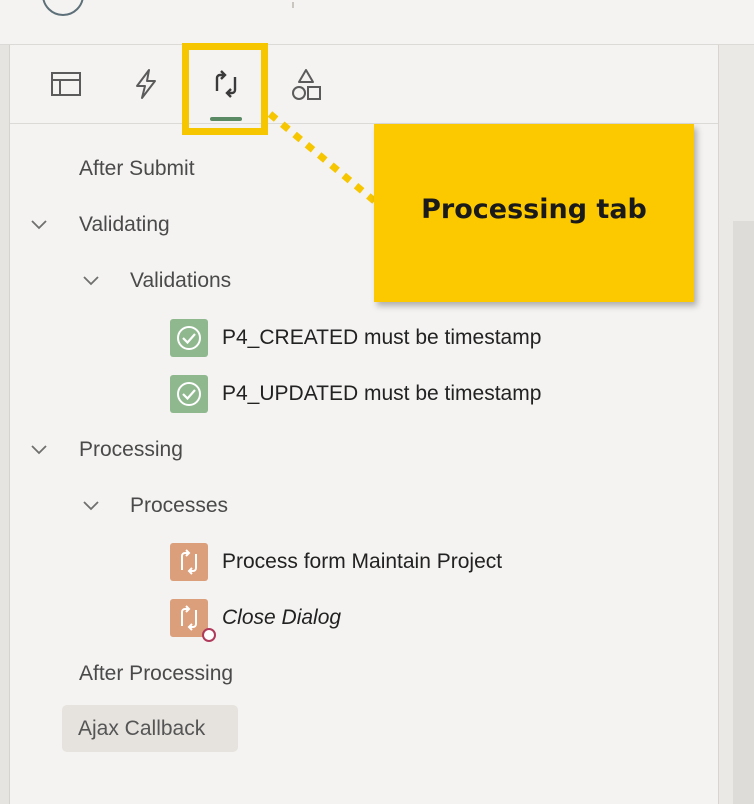 The width and height of the screenshot is (754, 804). I want to click on top-toolbar, so click(377, 22).